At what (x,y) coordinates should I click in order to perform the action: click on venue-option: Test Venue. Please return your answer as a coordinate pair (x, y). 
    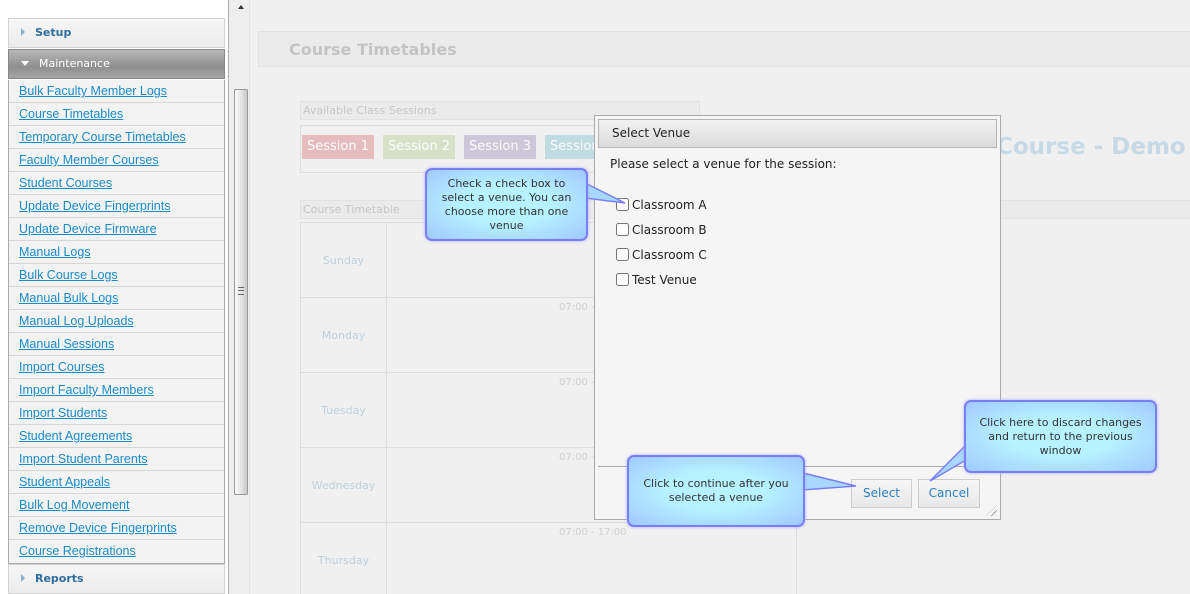
    Looking at the image, I should click on (656, 280).